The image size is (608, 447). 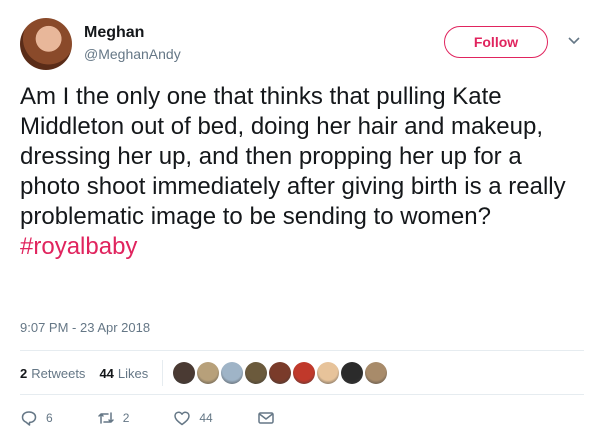 I want to click on retweet-action: 2, so click(x=113, y=418).